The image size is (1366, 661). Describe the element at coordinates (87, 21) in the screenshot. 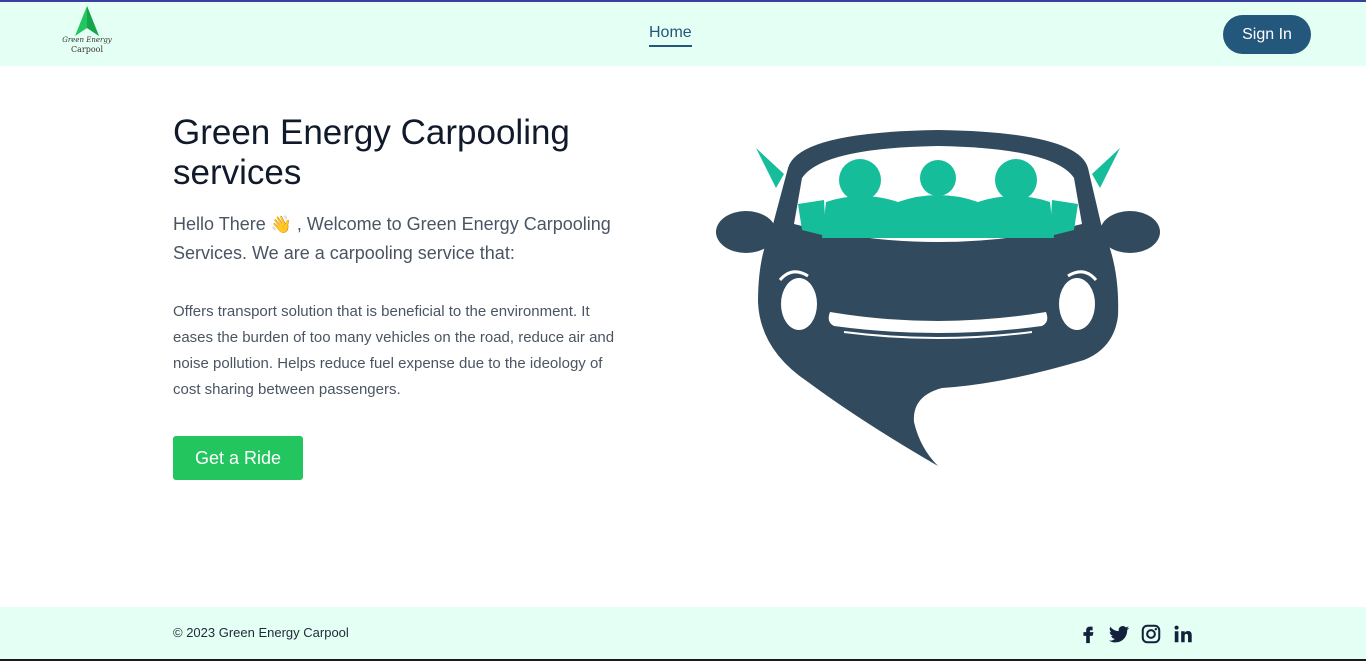

I see `arrow-logo-icon` at that location.